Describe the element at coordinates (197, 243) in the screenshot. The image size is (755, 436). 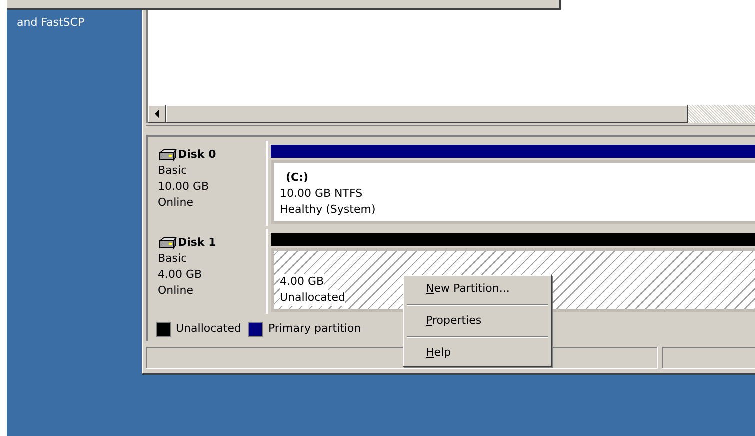
I see `disk-name: Disk 1` at that location.